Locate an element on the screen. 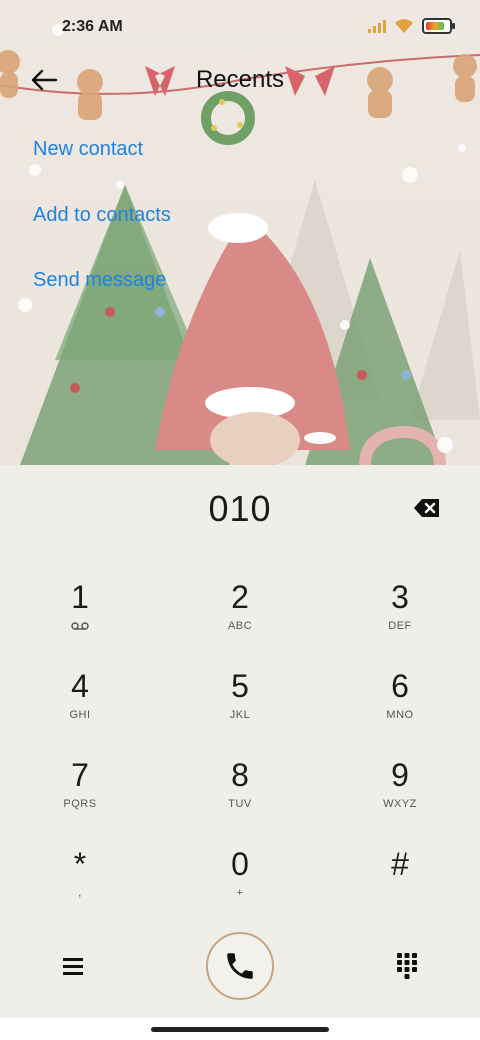 The width and height of the screenshot is (480, 1040). add-to-contacts-link: Add to contacts is located at coordinates (102, 215).